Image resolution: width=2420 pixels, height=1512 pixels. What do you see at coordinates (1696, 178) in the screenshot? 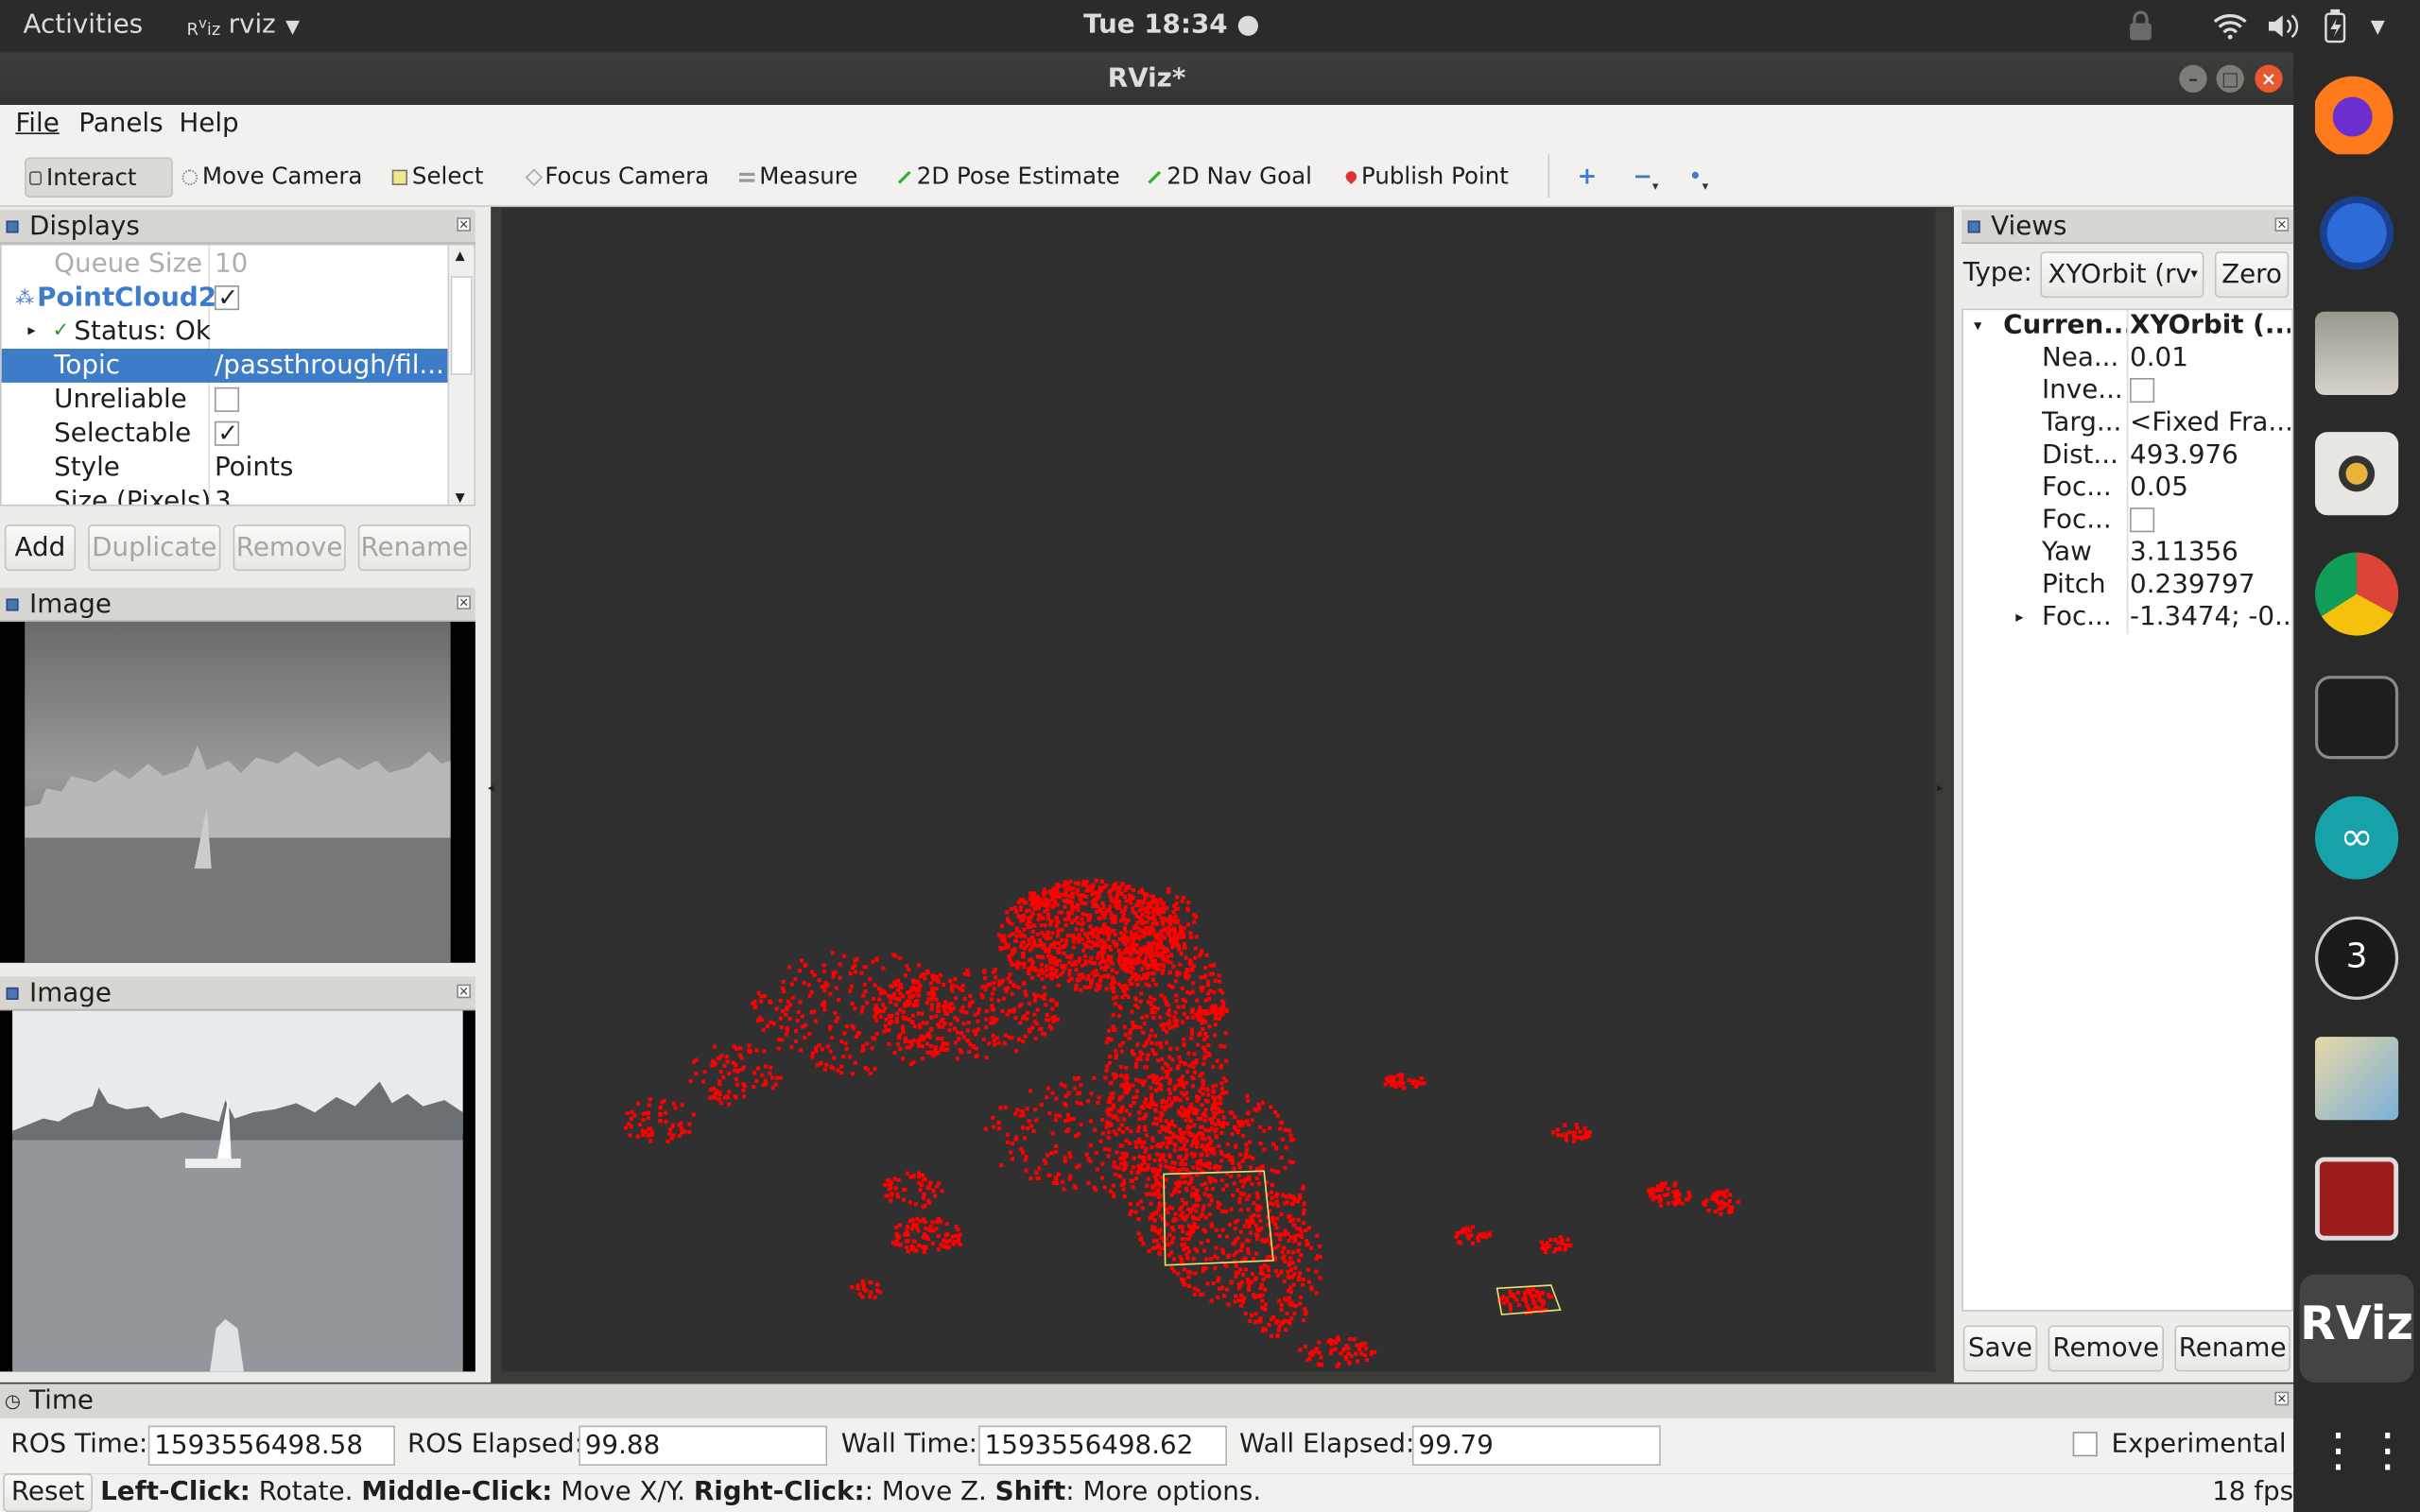
I see `view-options-icon: •▾` at bounding box center [1696, 178].